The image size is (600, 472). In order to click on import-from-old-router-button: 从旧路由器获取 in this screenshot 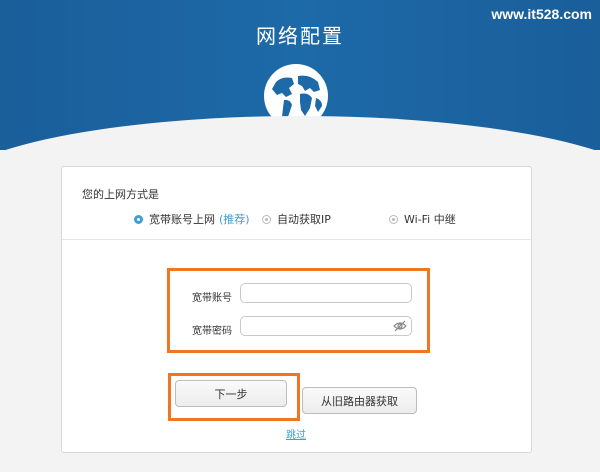, I will do `click(359, 400)`.